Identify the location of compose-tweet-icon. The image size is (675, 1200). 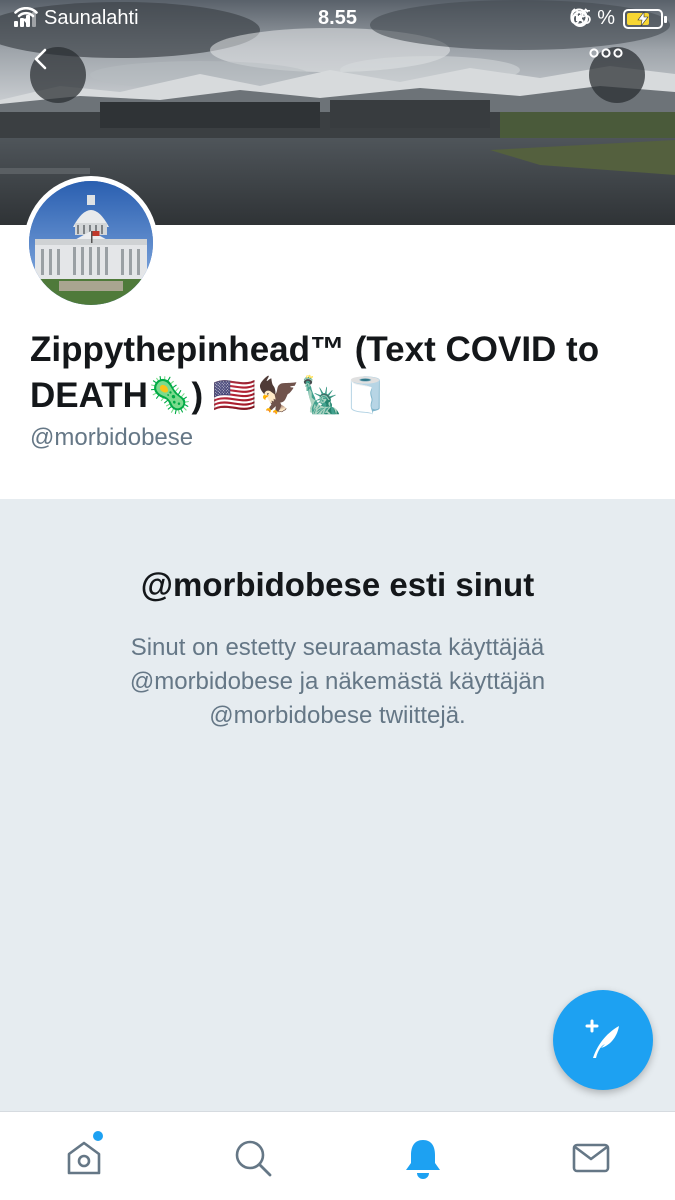
(602, 1038).